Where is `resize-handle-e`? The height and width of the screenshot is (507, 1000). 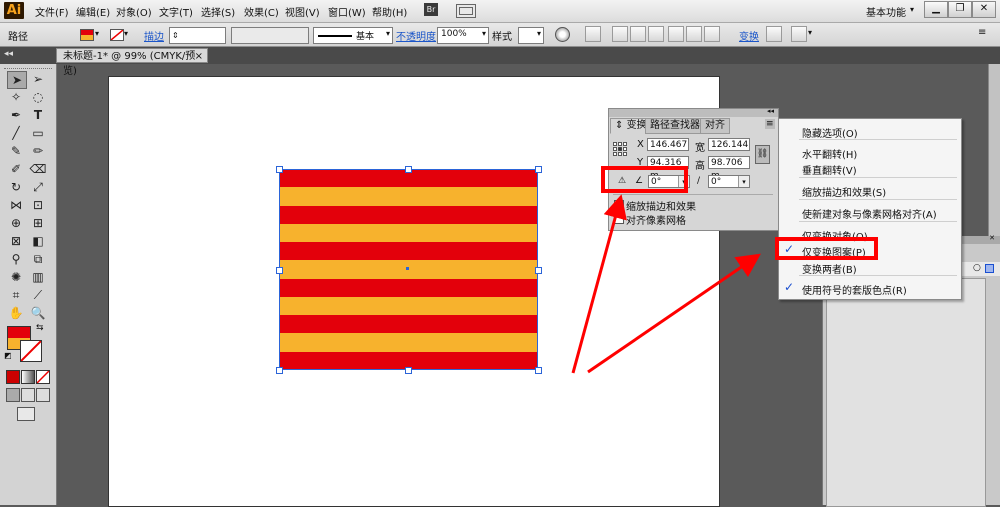
resize-handle-e is located at coordinates (538, 270).